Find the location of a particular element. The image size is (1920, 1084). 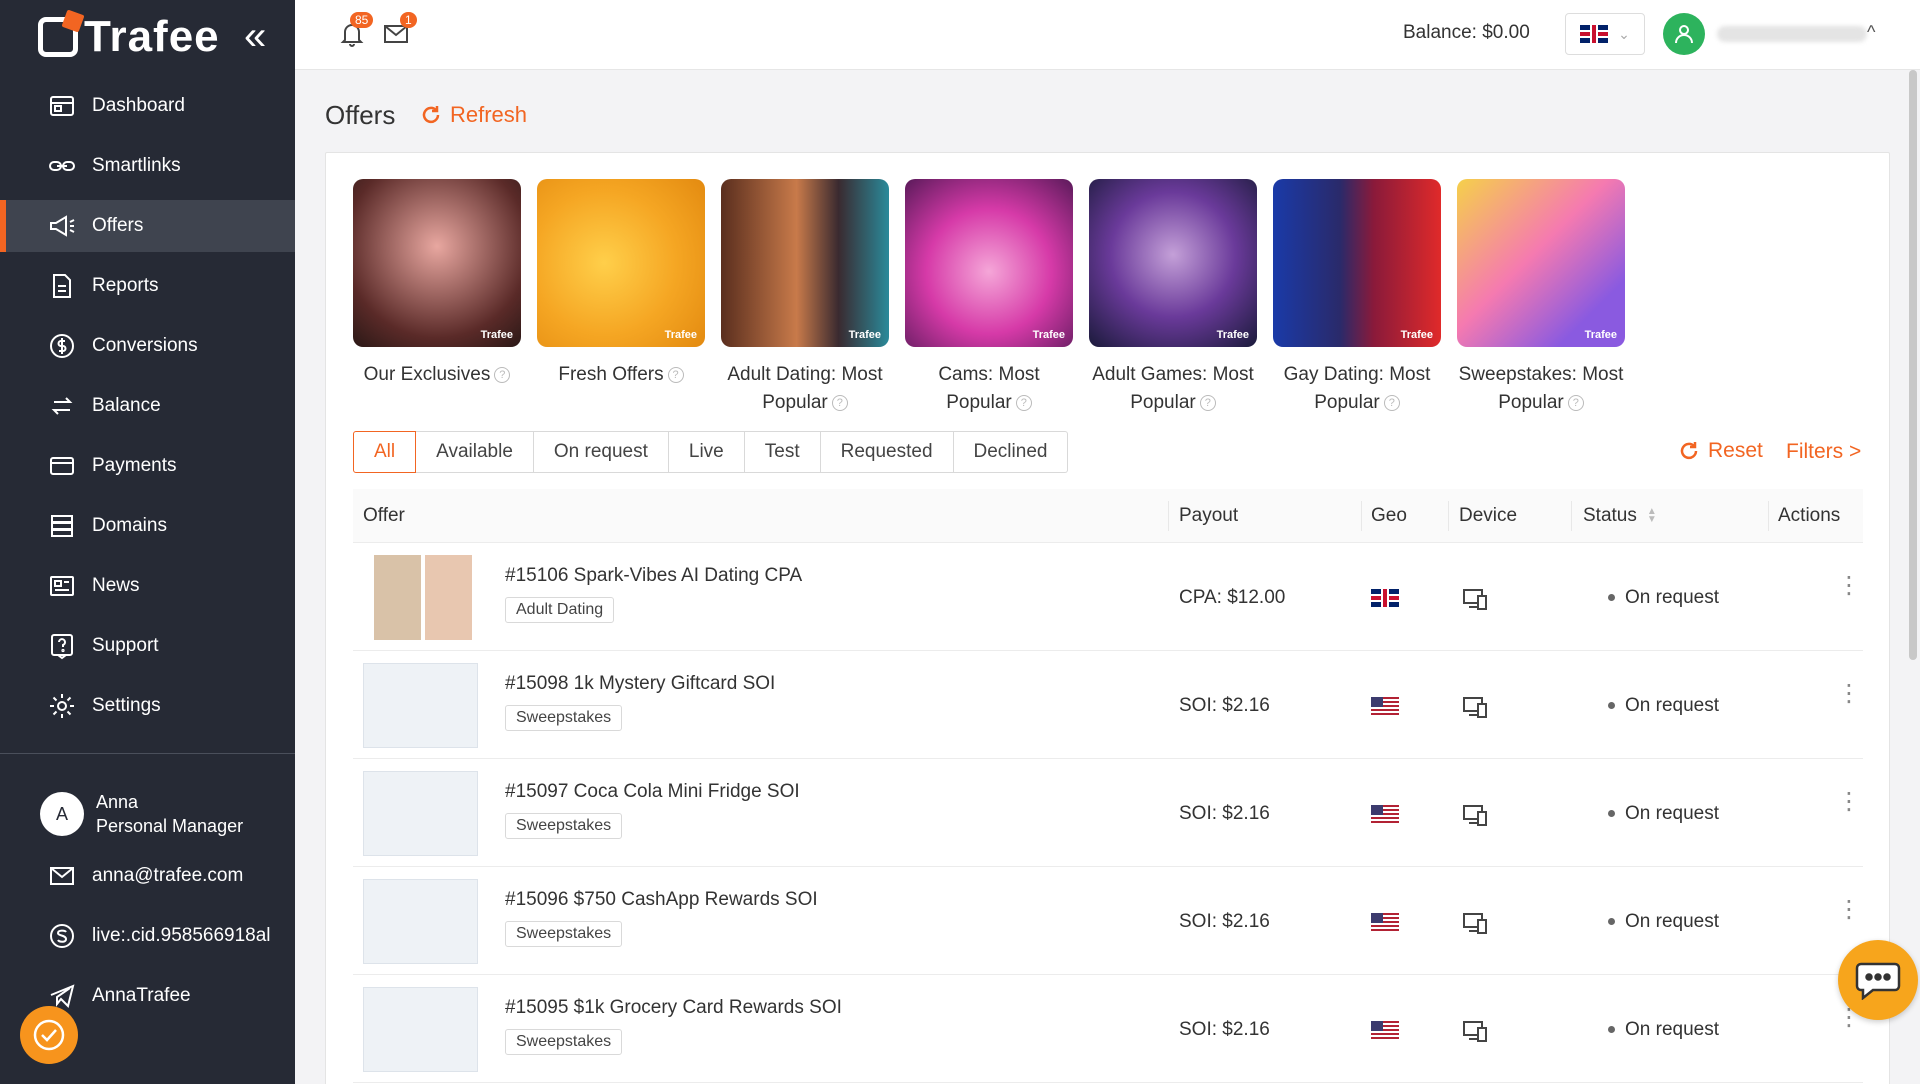

sidebar-item-offers: Offers is located at coordinates (147, 226).